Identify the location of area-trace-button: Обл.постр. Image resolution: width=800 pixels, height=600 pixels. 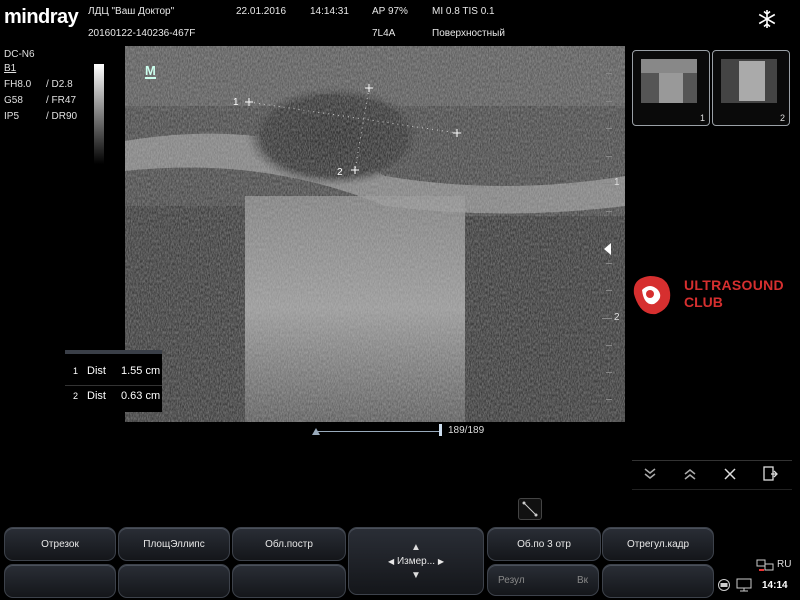
(289, 544).